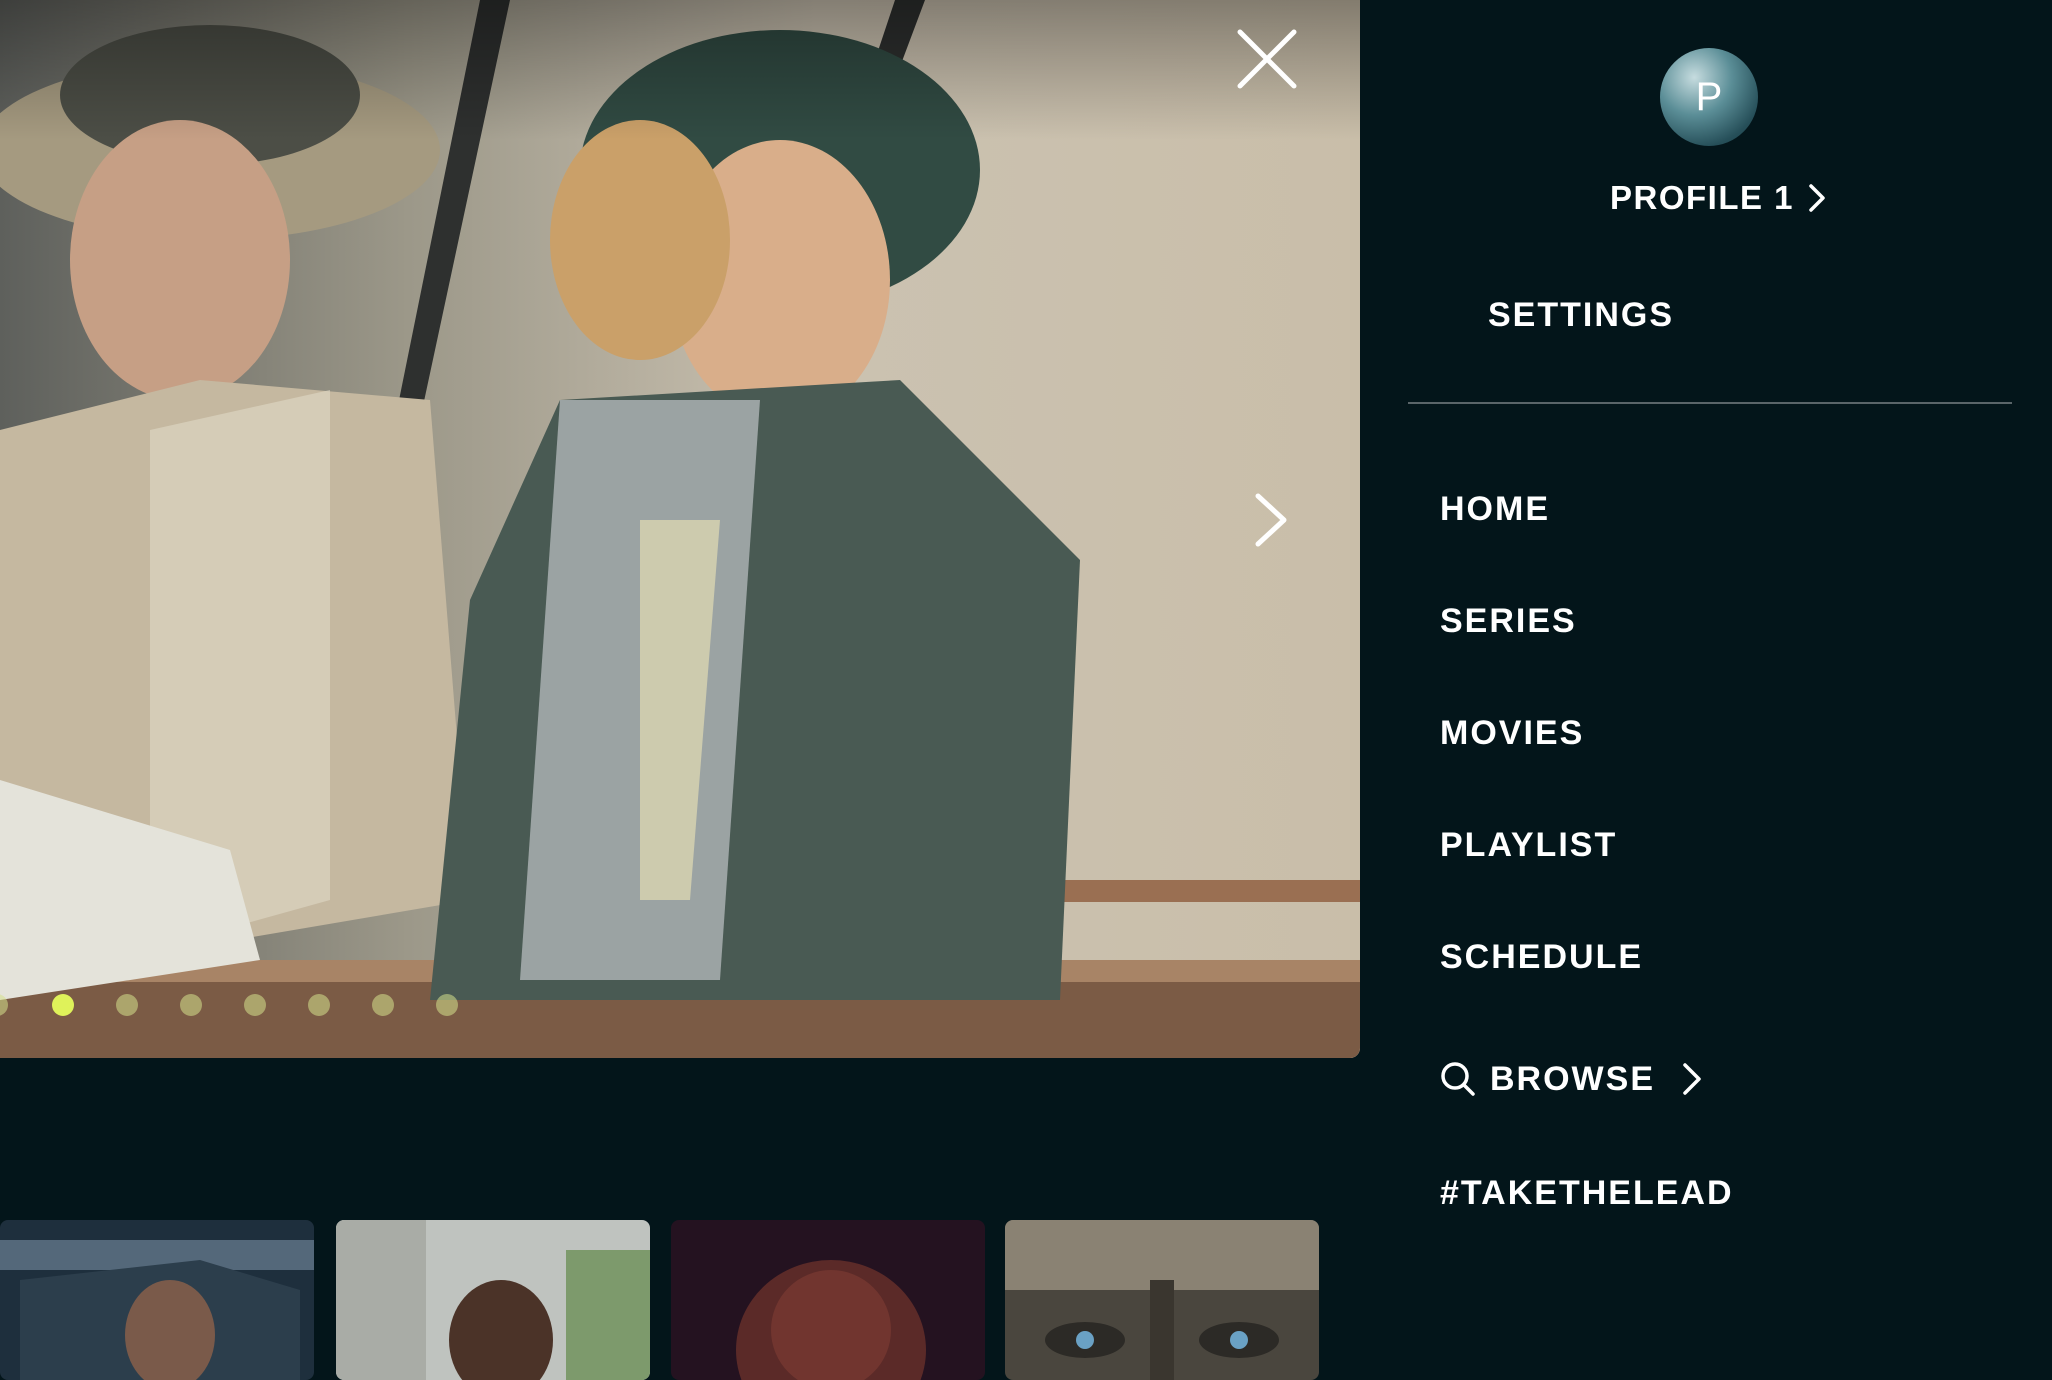  What do you see at coordinates (240, 1005) in the screenshot?
I see `carousel-pagination` at bounding box center [240, 1005].